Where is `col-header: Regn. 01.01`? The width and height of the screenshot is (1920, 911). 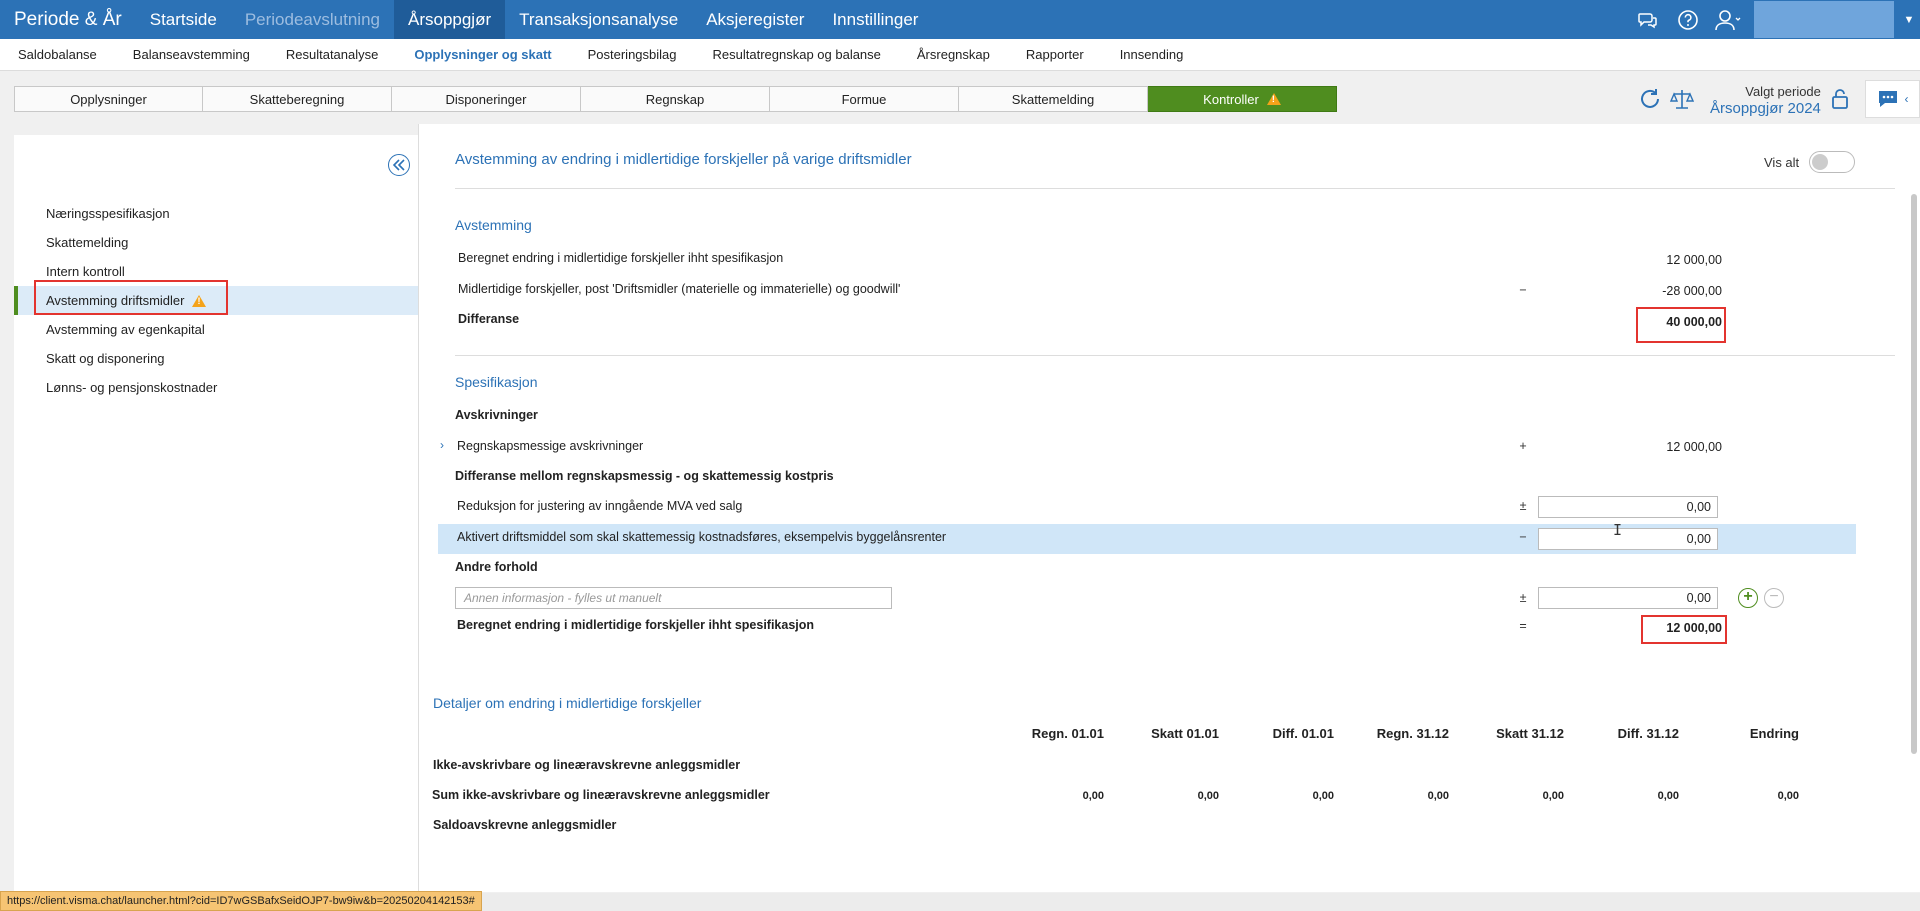
col-header: Regn. 01.01 is located at coordinates (1067, 733).